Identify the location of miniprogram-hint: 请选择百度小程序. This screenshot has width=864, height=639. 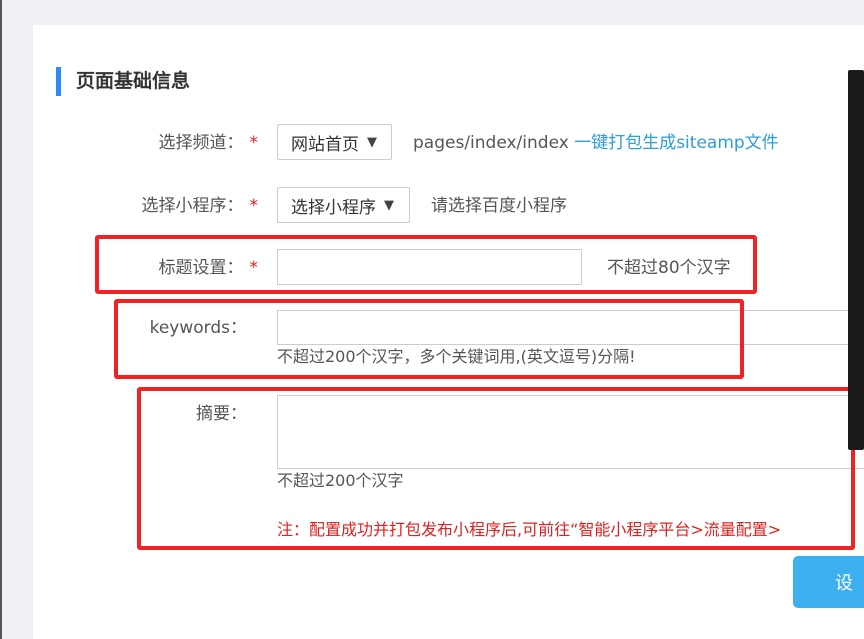
(499, 206).